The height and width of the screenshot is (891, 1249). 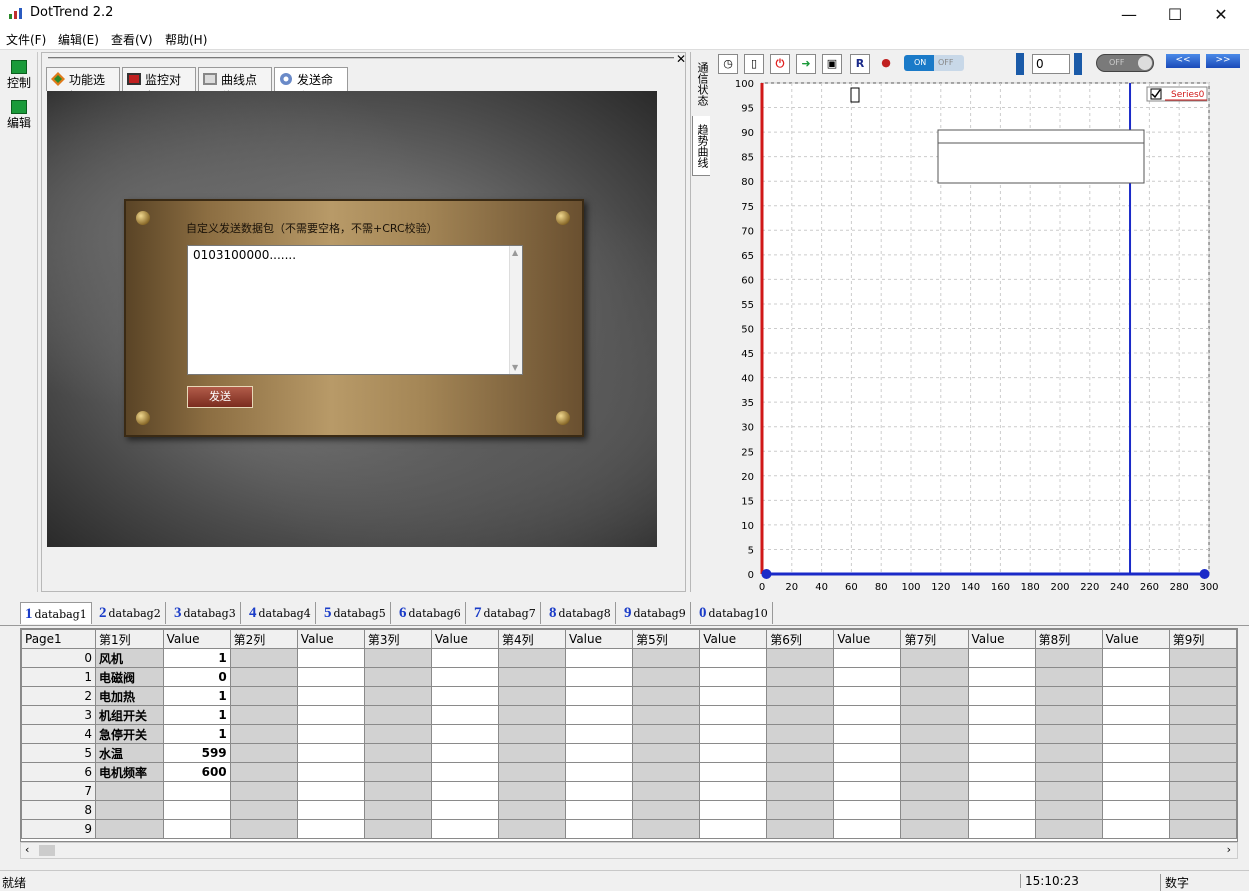 What do you see at coordinates (681, 59) in the screenshot?
I see `panel-close-icon: ✕` at bounding box center [681, 59].